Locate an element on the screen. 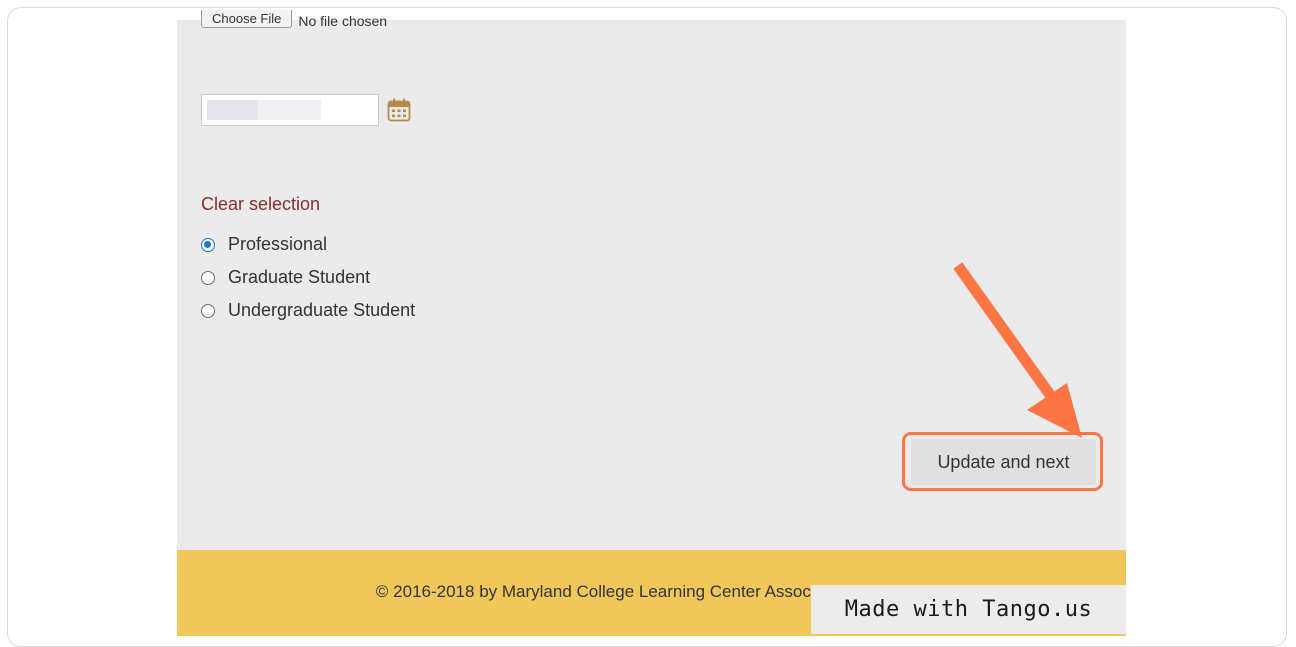 This screenshot has width=1296, height=647. radio-option-undergraduate-student: Undergraduate Student is located at coordinates (308, 310).